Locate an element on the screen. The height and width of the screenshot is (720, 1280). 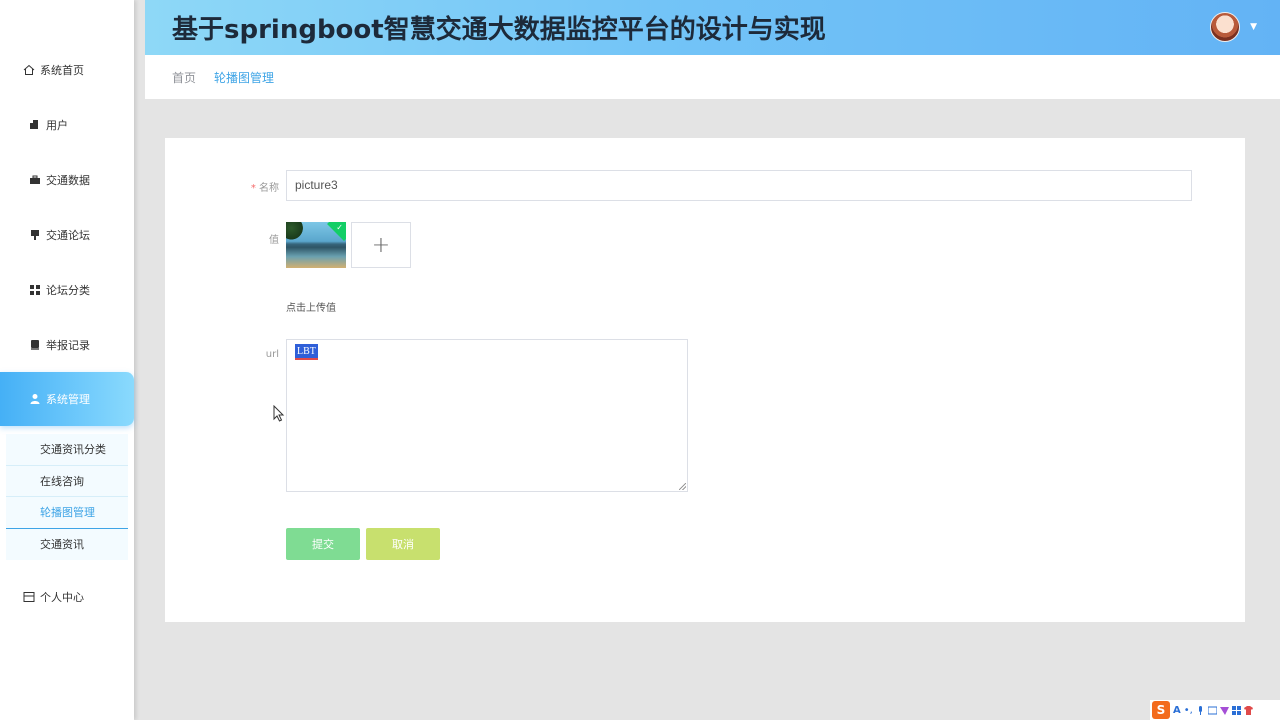
user-icon is located at coordinates (35, 125).